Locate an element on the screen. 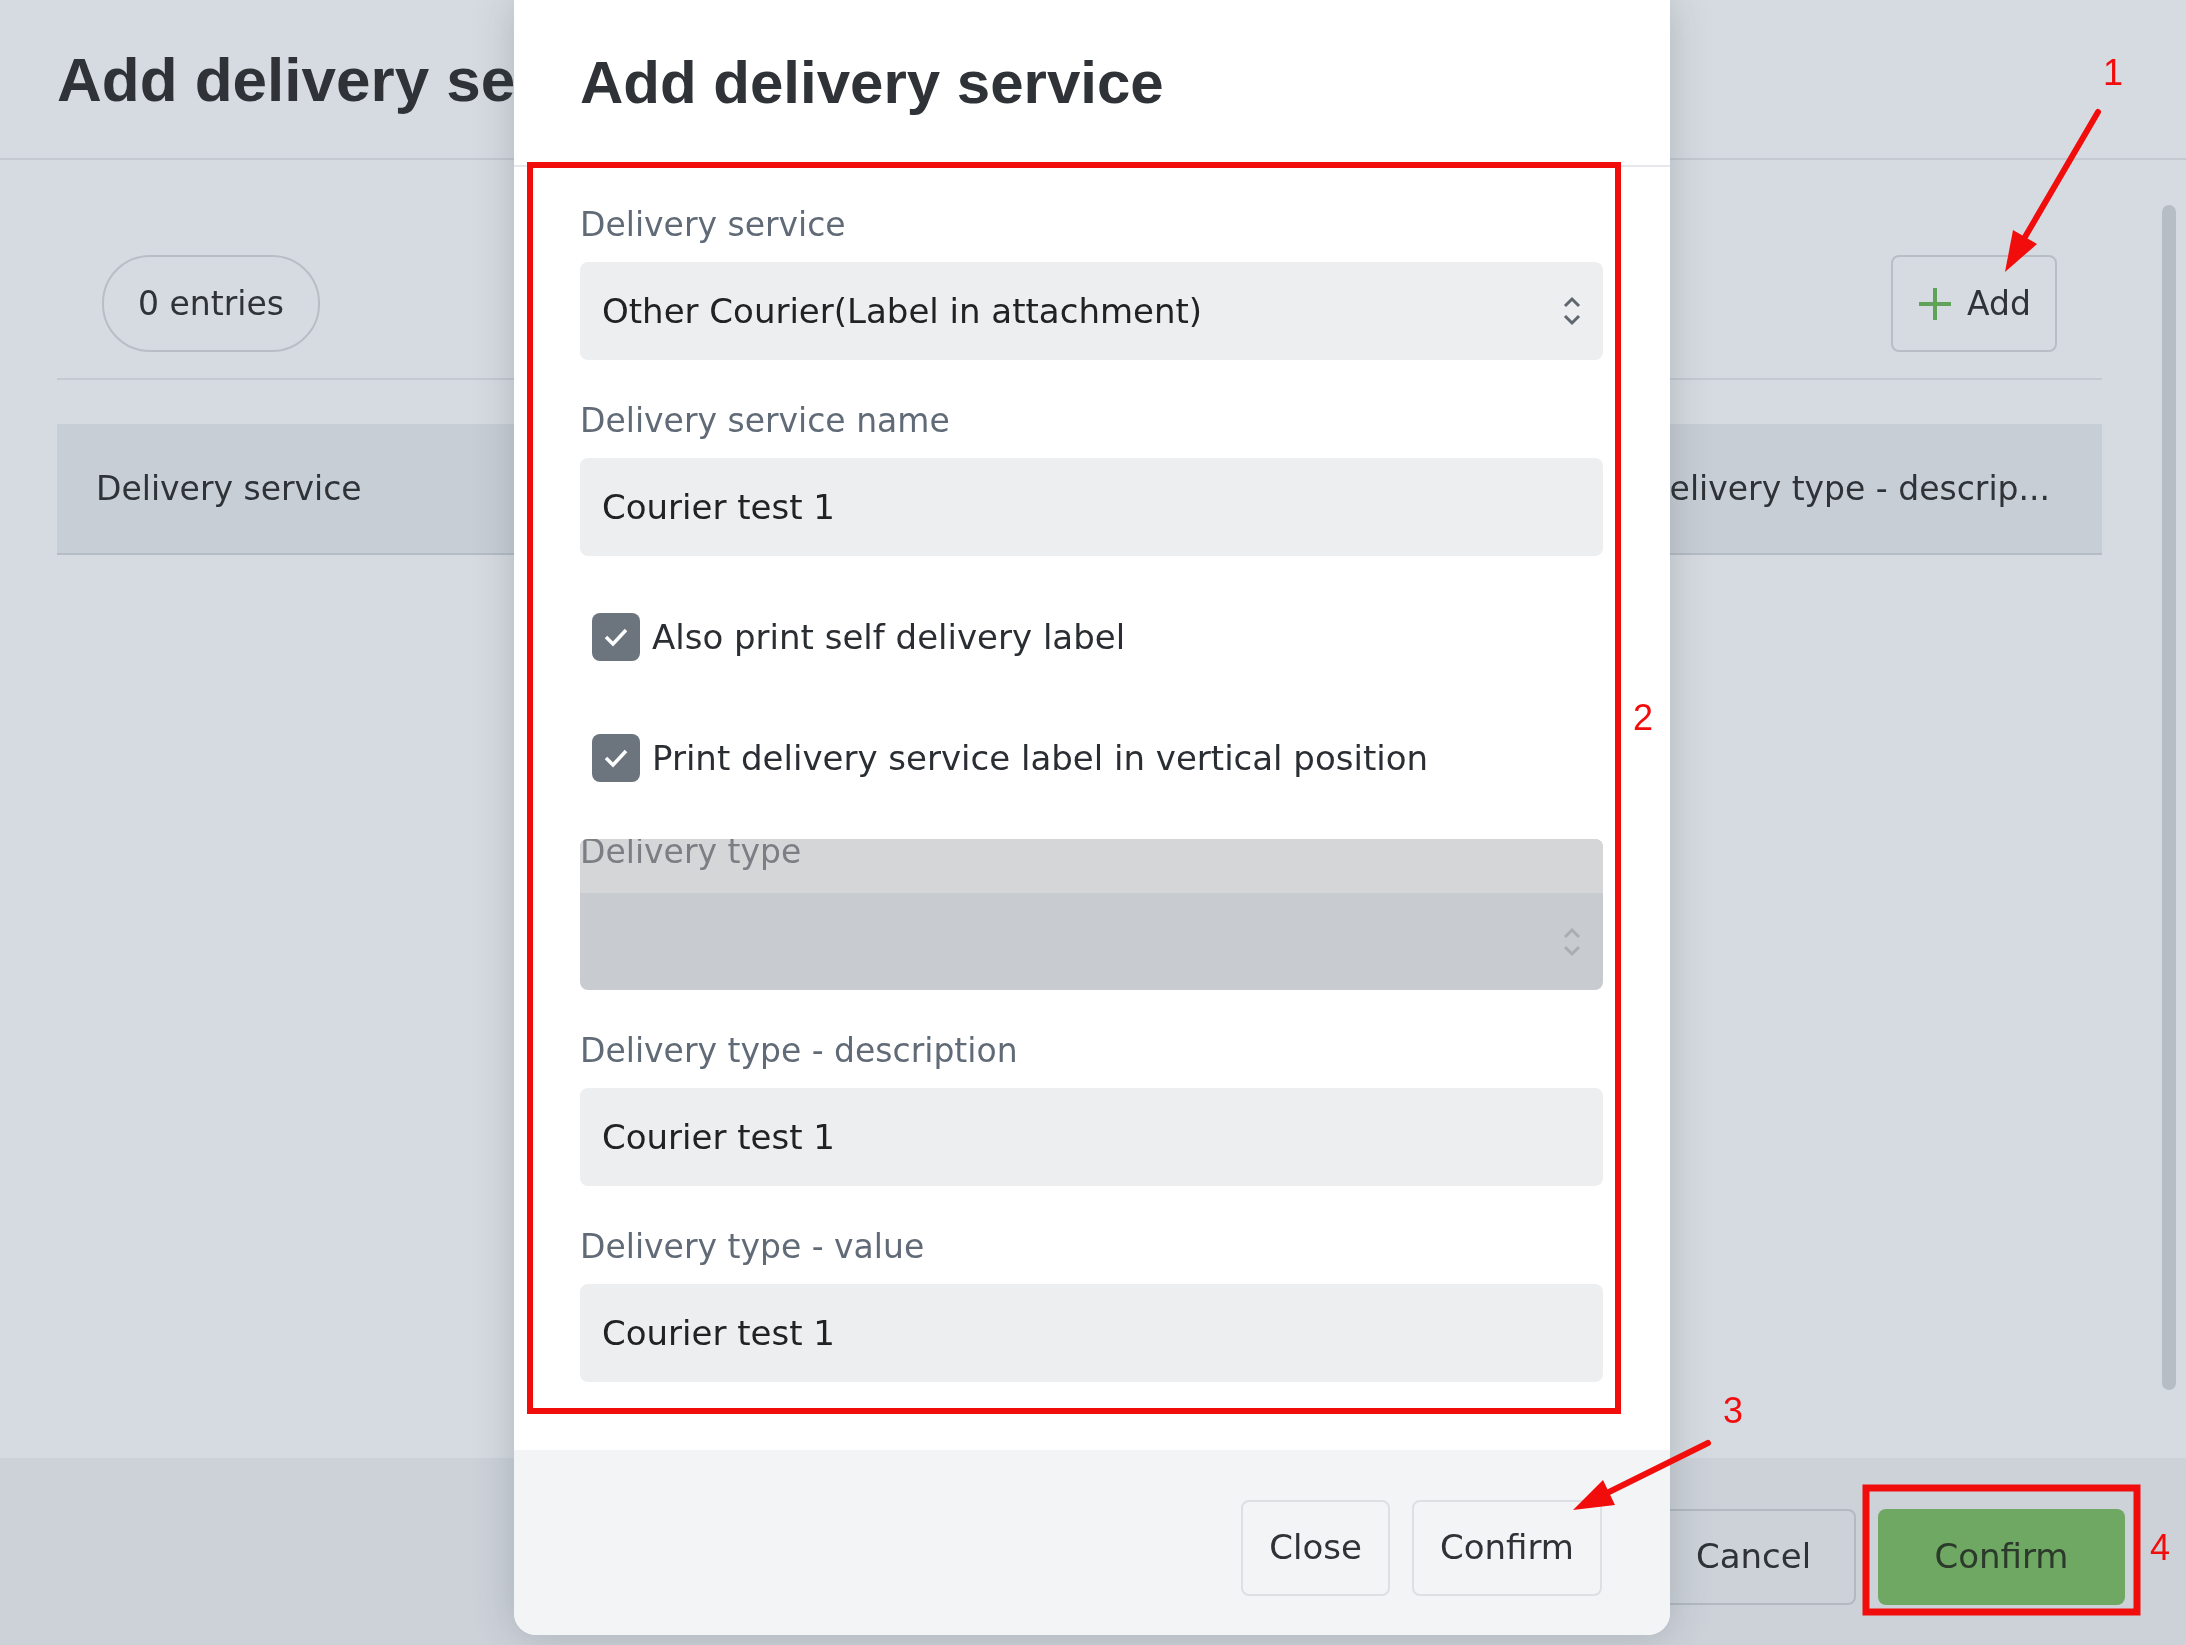 This screenshot has width=2186, height=1645. scrollbar is located at coordinates (2169, 797).